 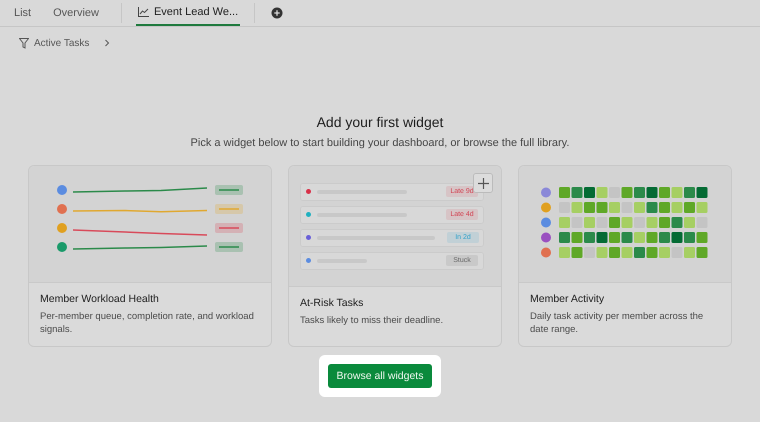 What do you see at coordinates (100, 299) in the screenshot?
I see `widget-title: Member Workload Health` at bounding box center [100, 299].